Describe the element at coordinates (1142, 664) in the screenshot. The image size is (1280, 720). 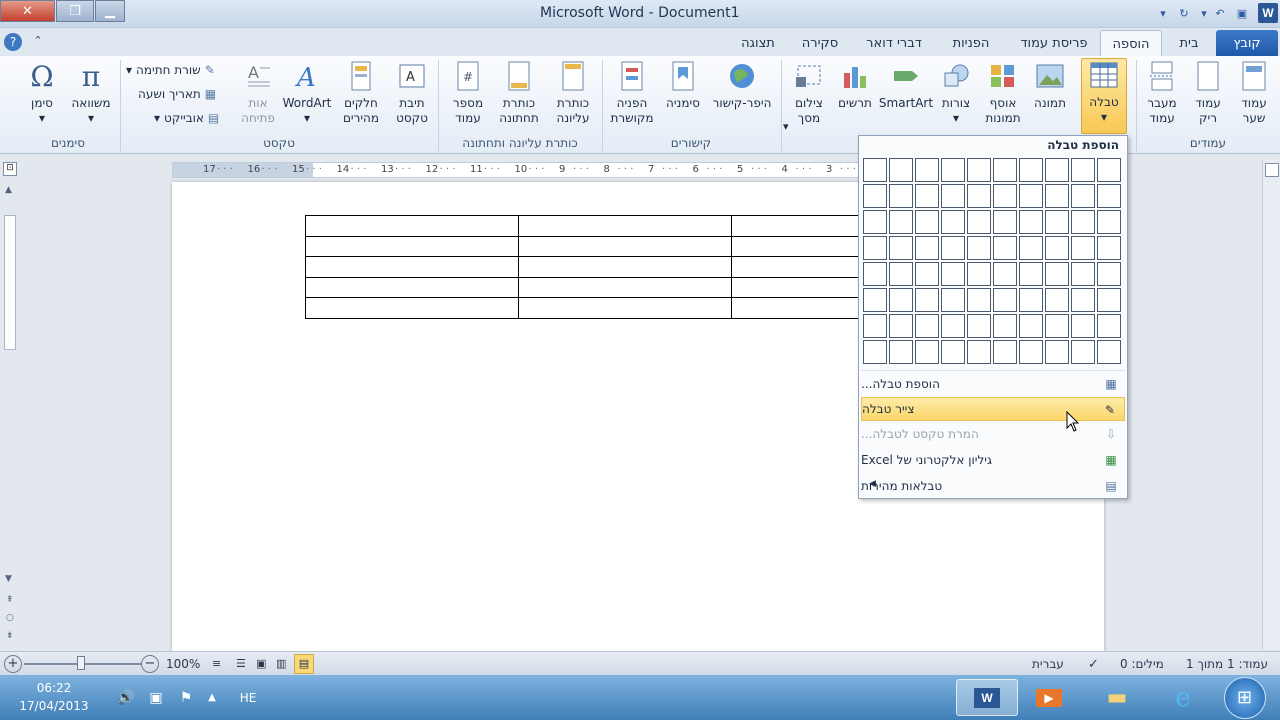
I see `word-count: מילים: 0` at that location.